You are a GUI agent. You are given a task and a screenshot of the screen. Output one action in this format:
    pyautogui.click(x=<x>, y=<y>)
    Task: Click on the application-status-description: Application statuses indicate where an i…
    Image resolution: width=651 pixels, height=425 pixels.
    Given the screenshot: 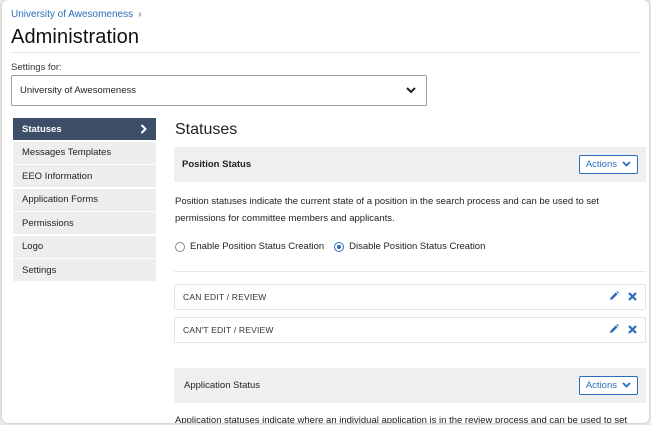 What is the action you would take?
    pyautogui.click(x=401, y=419)
    